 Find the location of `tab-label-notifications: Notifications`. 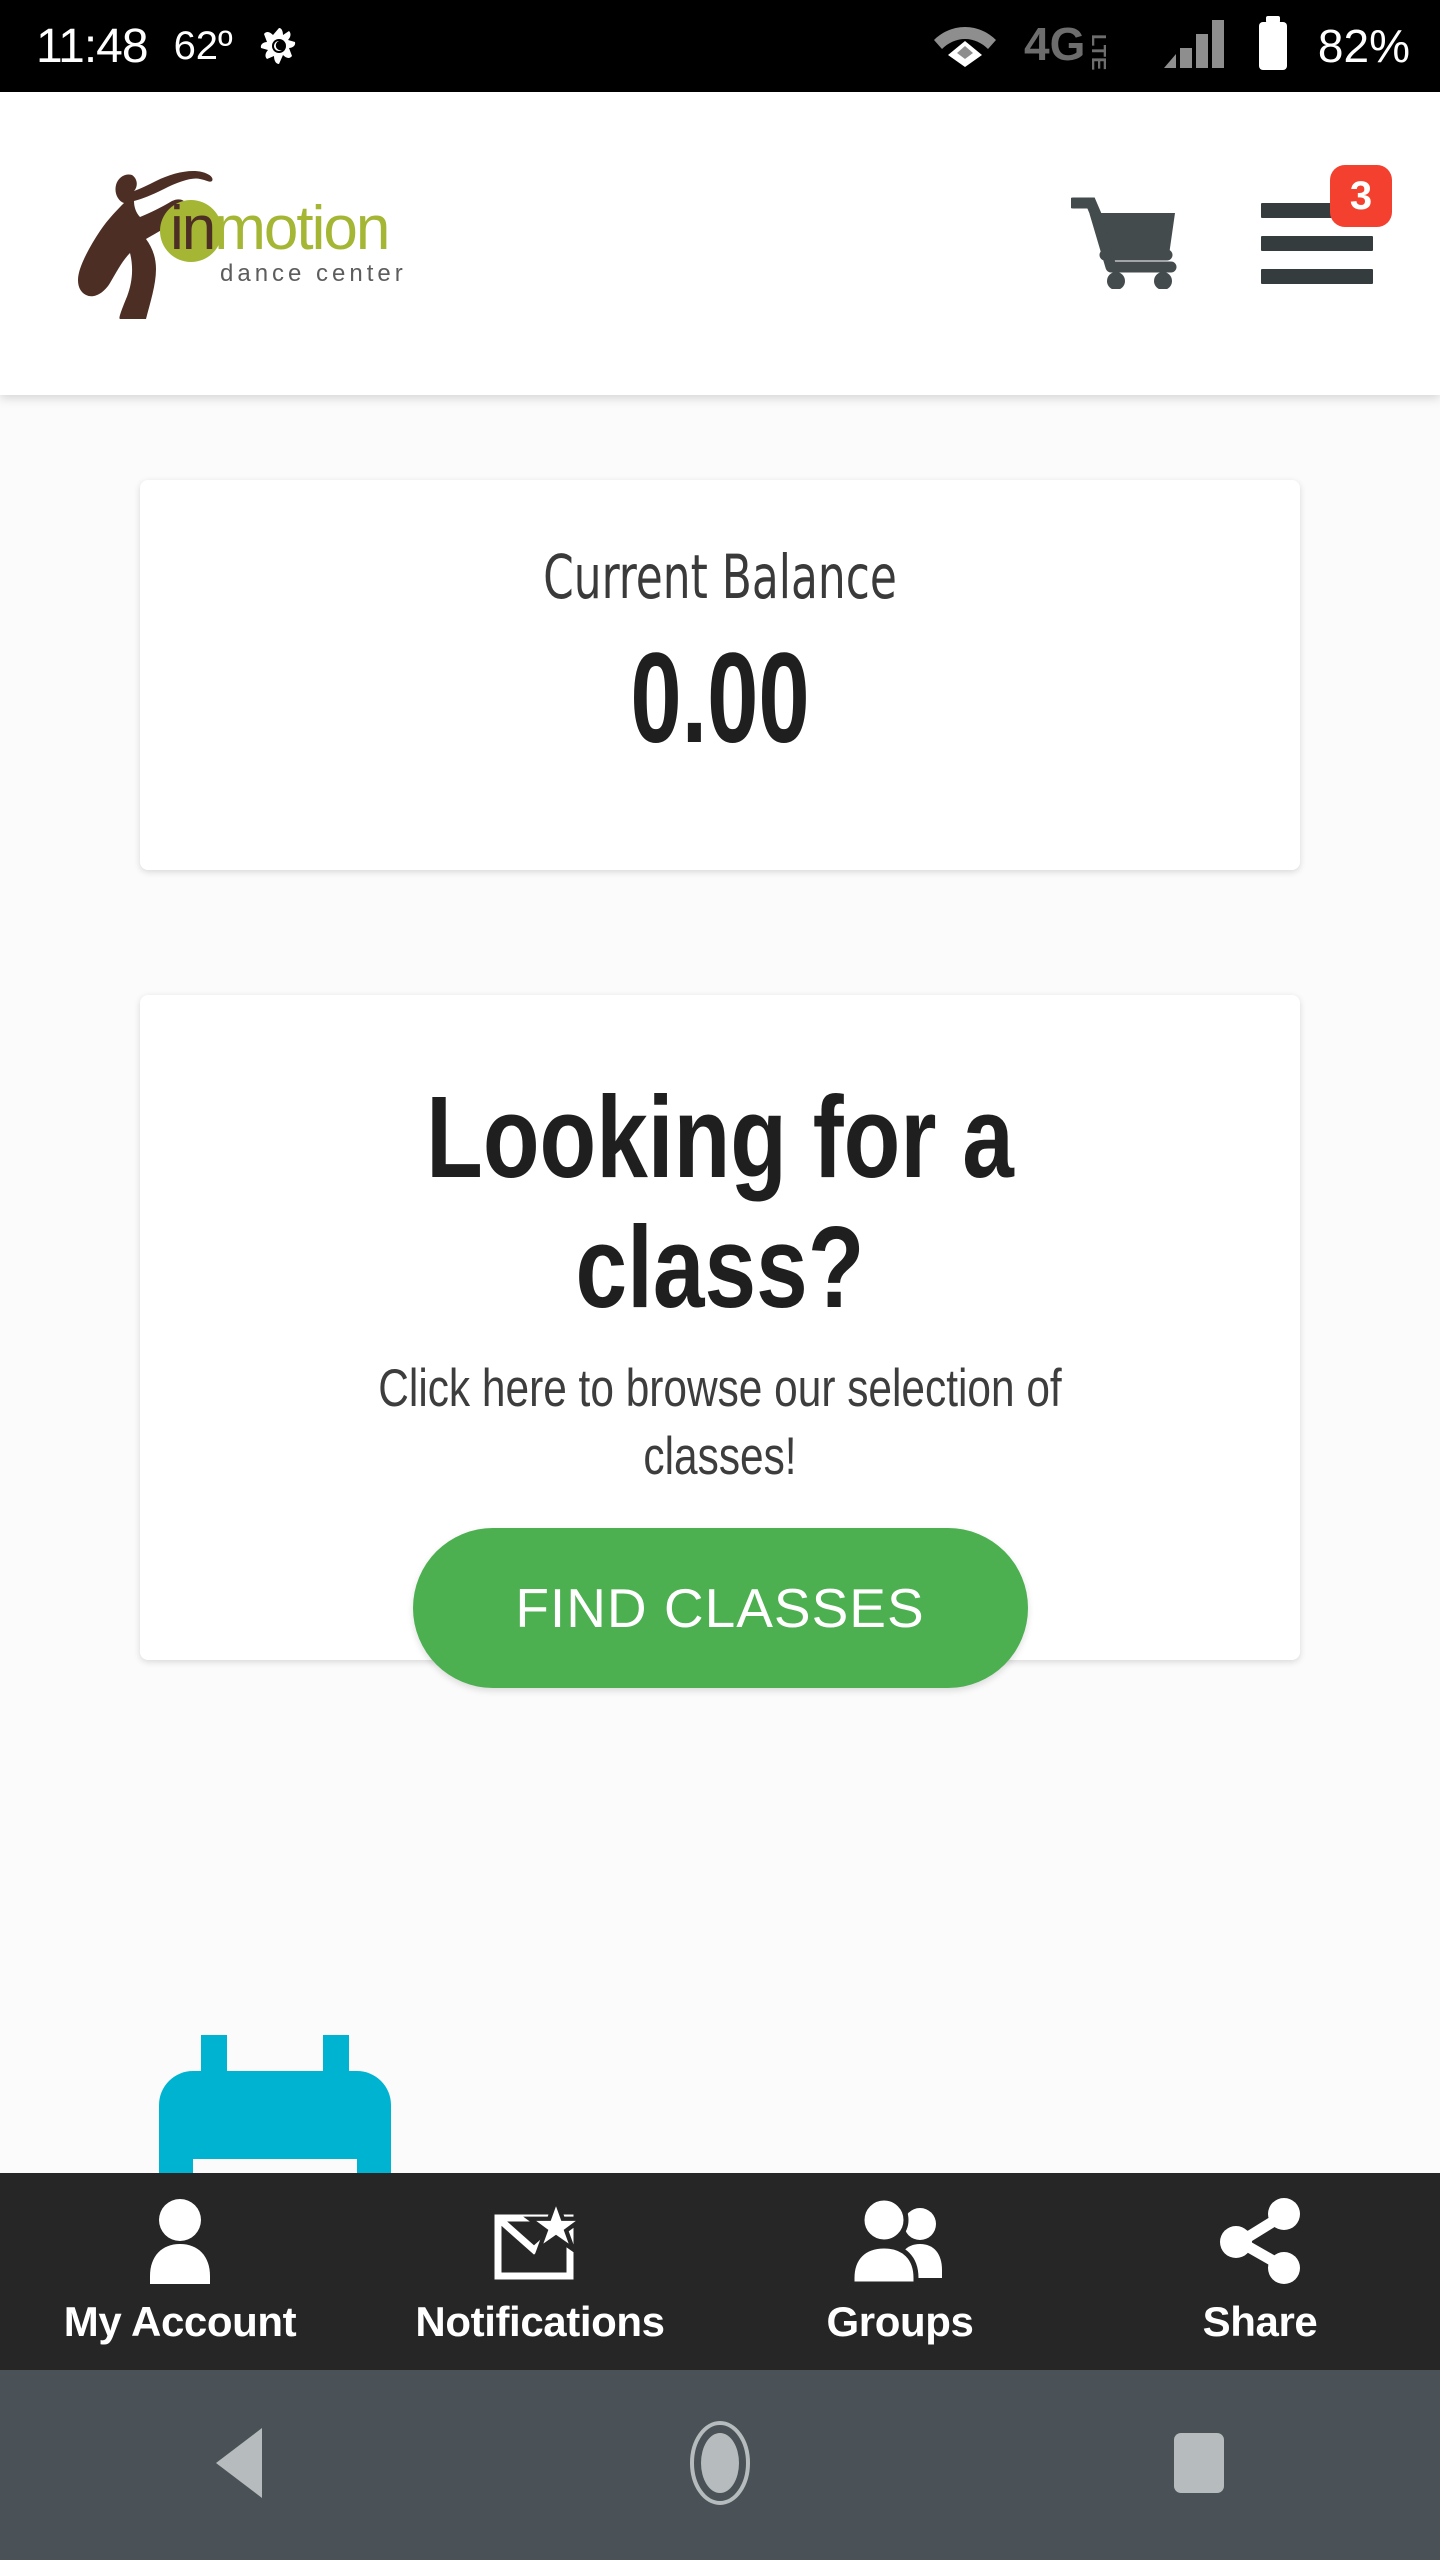

tab-label-notifications: Notifications is located at coordinates (540, 2321).